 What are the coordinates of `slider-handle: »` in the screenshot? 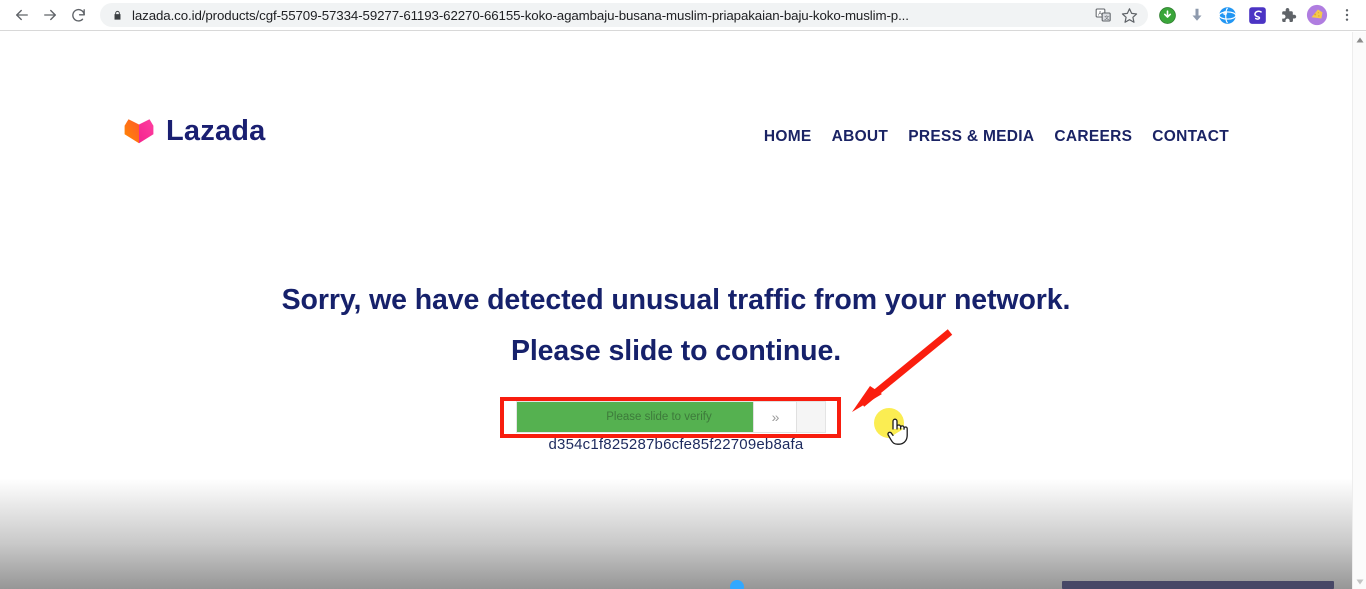 It's located at (775, 417).